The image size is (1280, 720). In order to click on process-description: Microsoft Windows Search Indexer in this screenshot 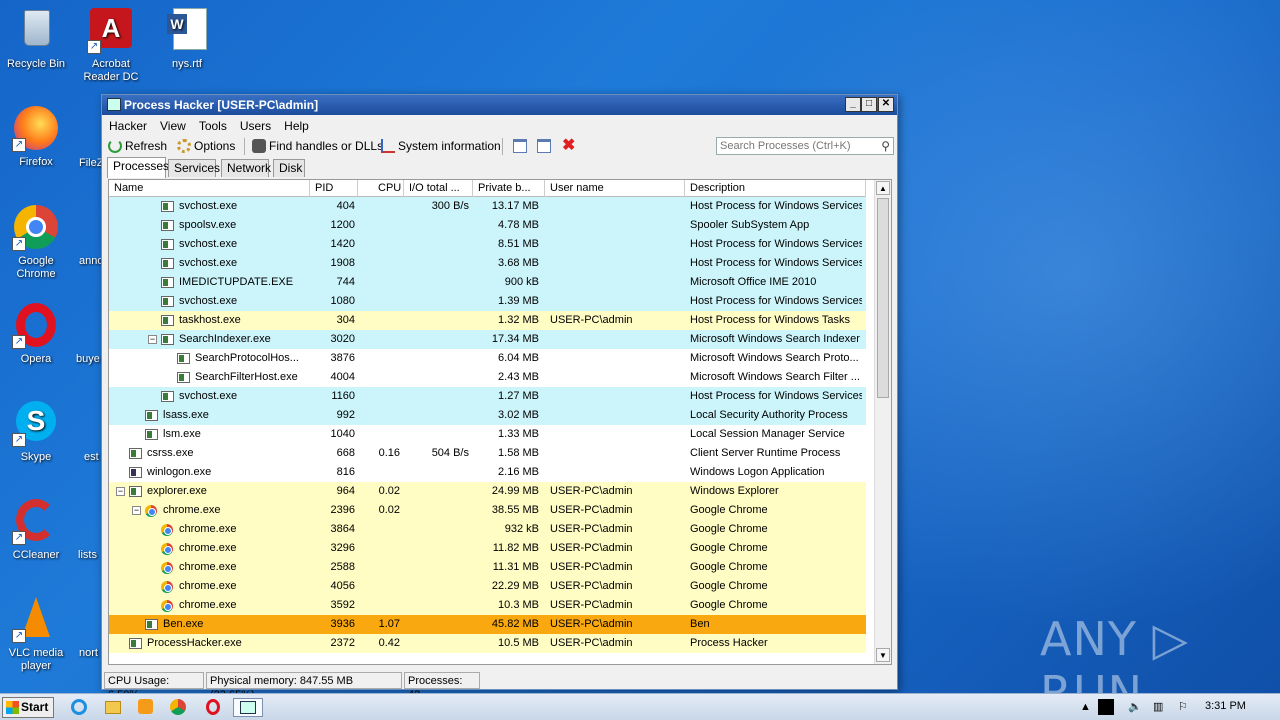, I will do `click(775, 339)`.